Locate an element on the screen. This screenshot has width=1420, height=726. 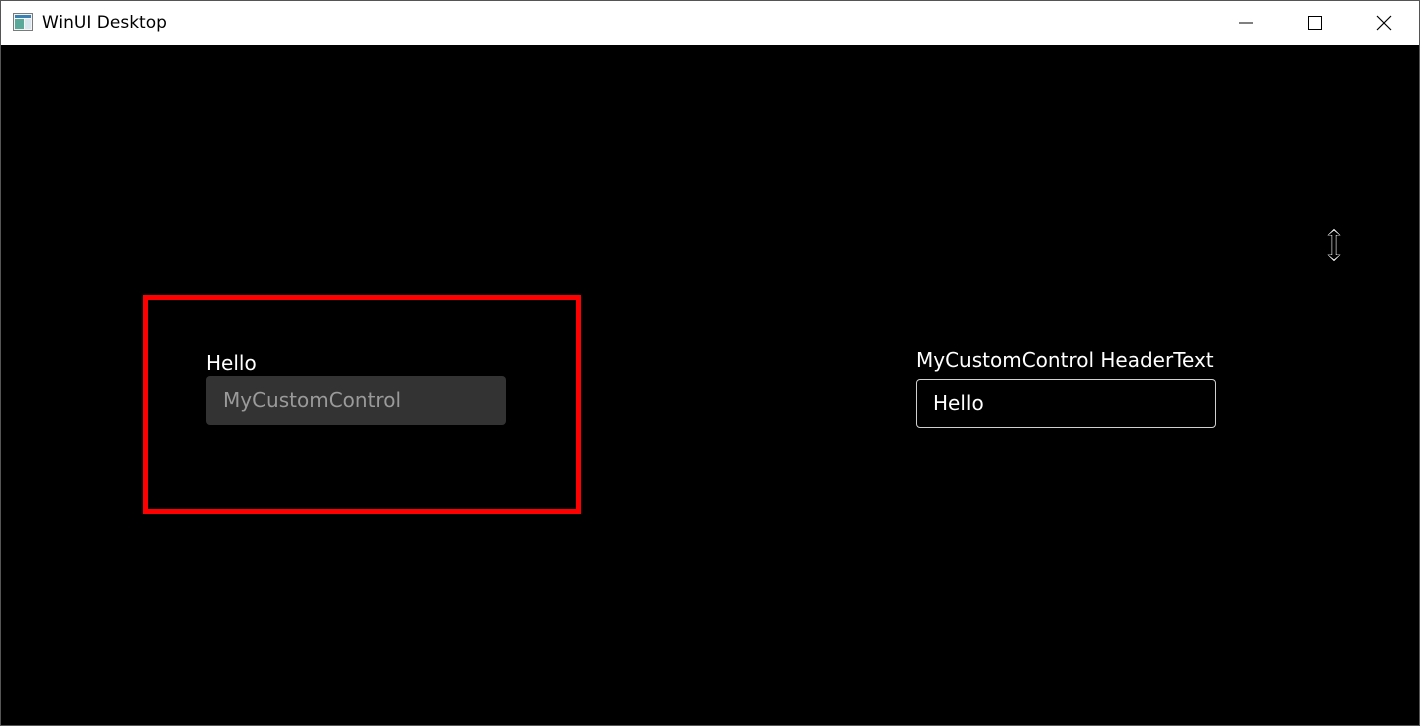
right-control-header: MyCustomControl HeaderText is located at coordinates (1065, 360).